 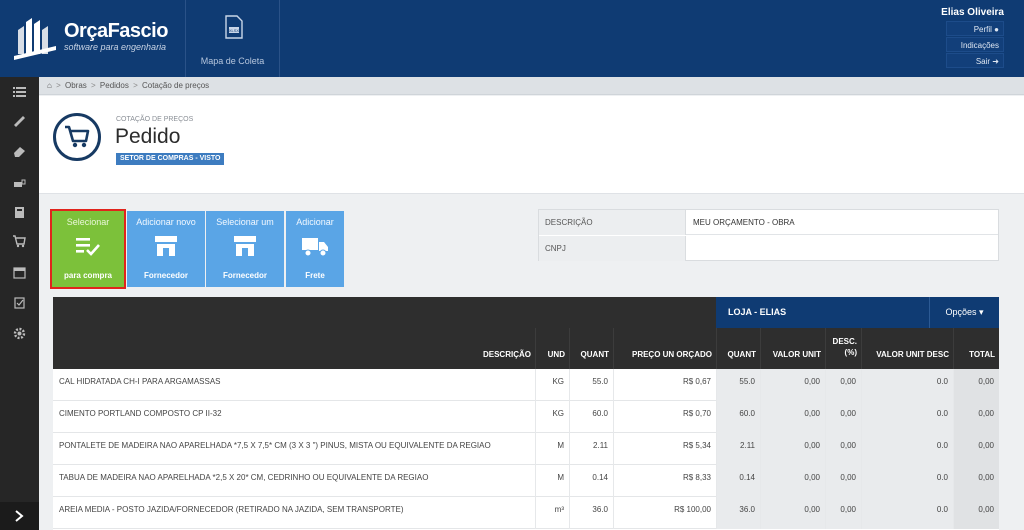 What do you see at coordinates (155, 119) in the screenshot?
I see `page-kicker: COTAÇÃO DE PREÇOS` at bounding box center [155, 119].